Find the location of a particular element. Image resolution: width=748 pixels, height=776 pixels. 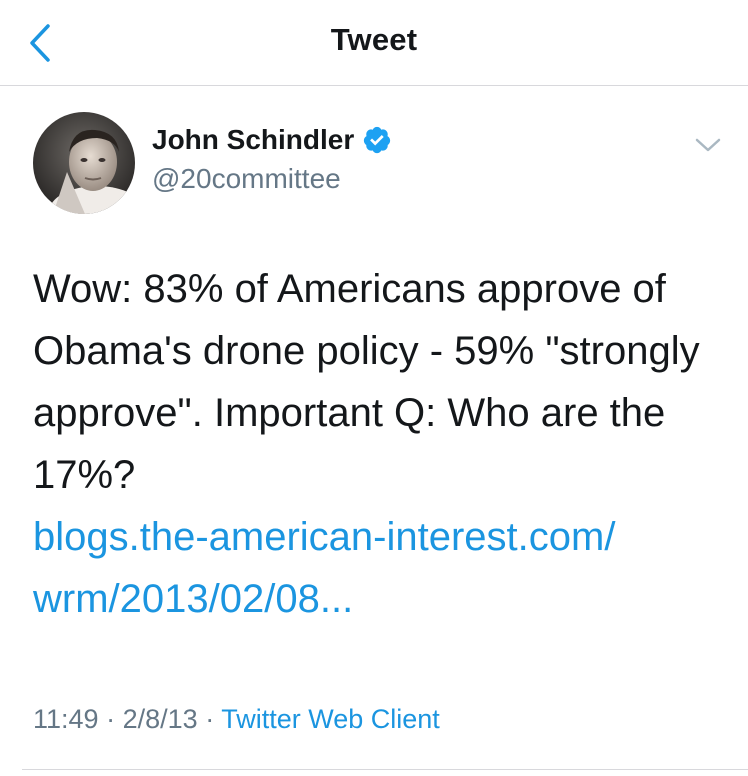

chevron-down-icon is located at coordinates (708, 145).